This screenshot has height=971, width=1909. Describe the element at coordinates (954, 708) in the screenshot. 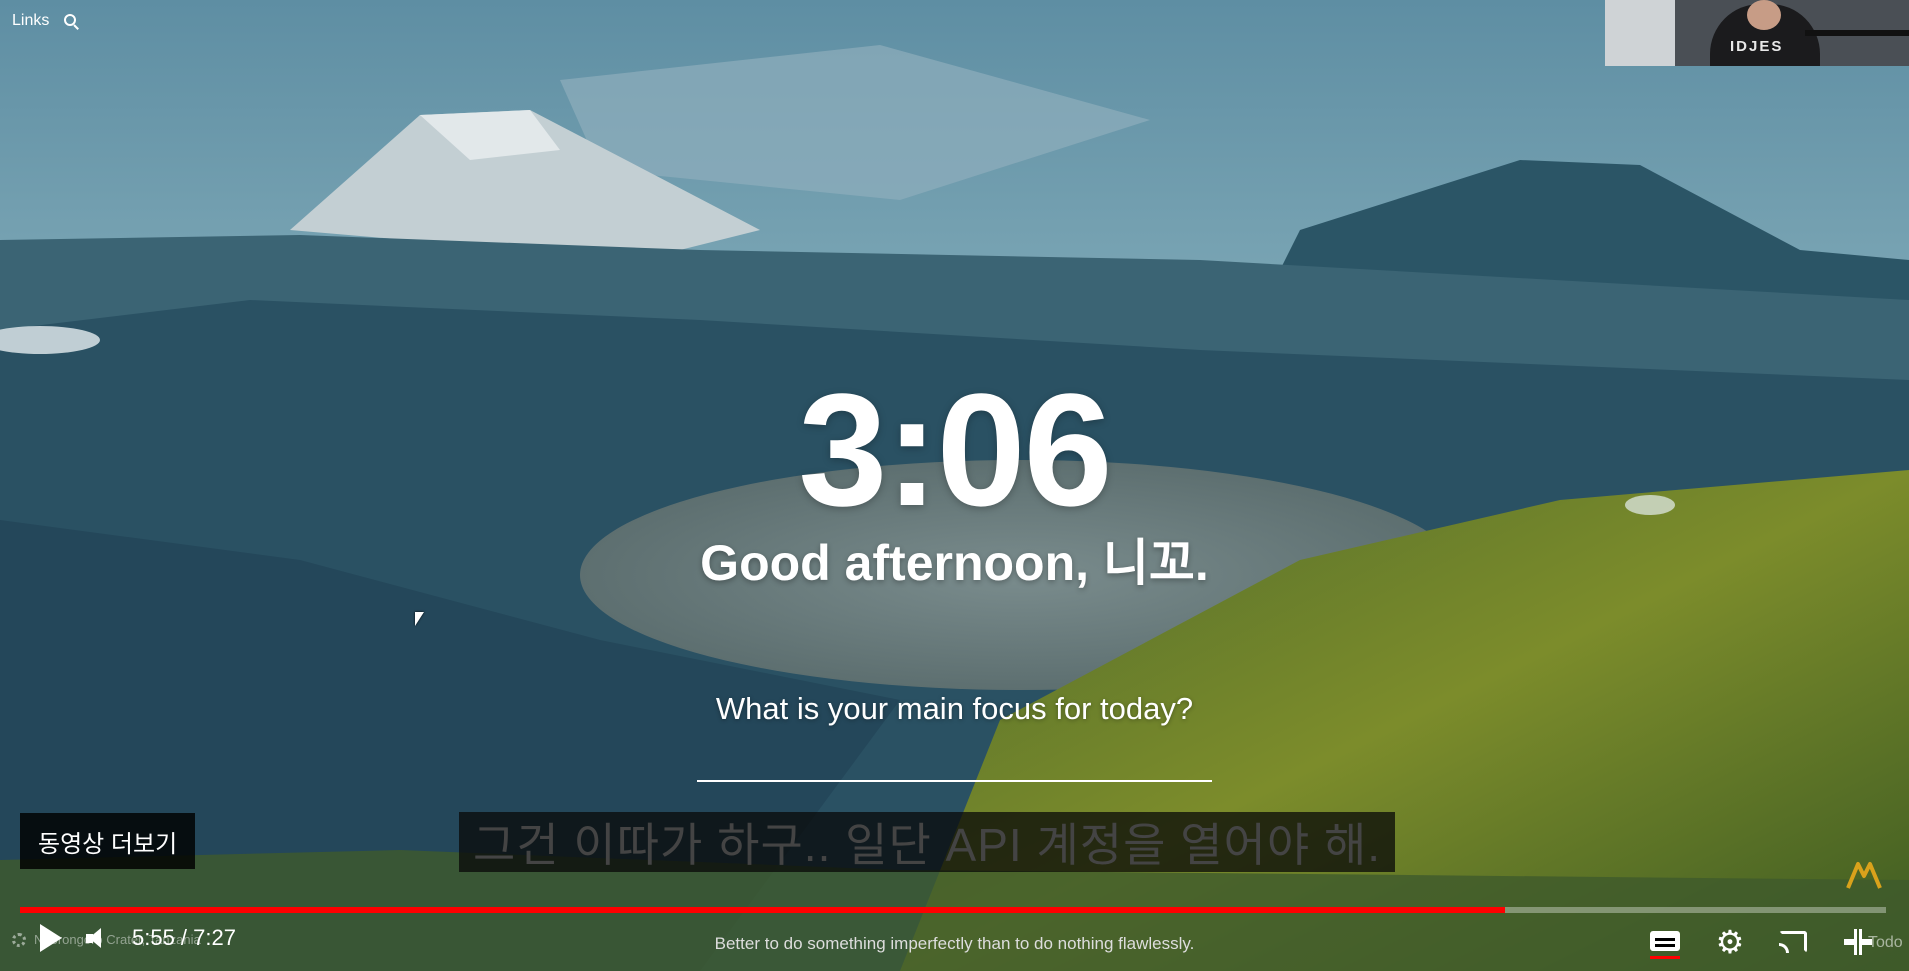

I see `focus-question: What is your main focus for today?` at that location.